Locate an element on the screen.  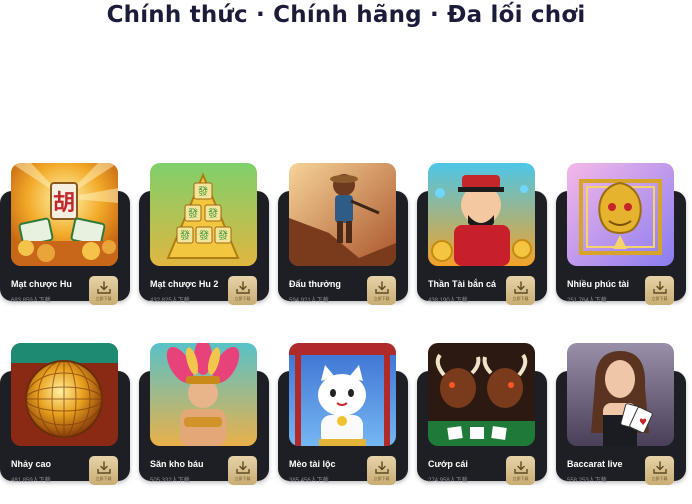
game-name: Cướp cái is located at coordinates (448, 464).